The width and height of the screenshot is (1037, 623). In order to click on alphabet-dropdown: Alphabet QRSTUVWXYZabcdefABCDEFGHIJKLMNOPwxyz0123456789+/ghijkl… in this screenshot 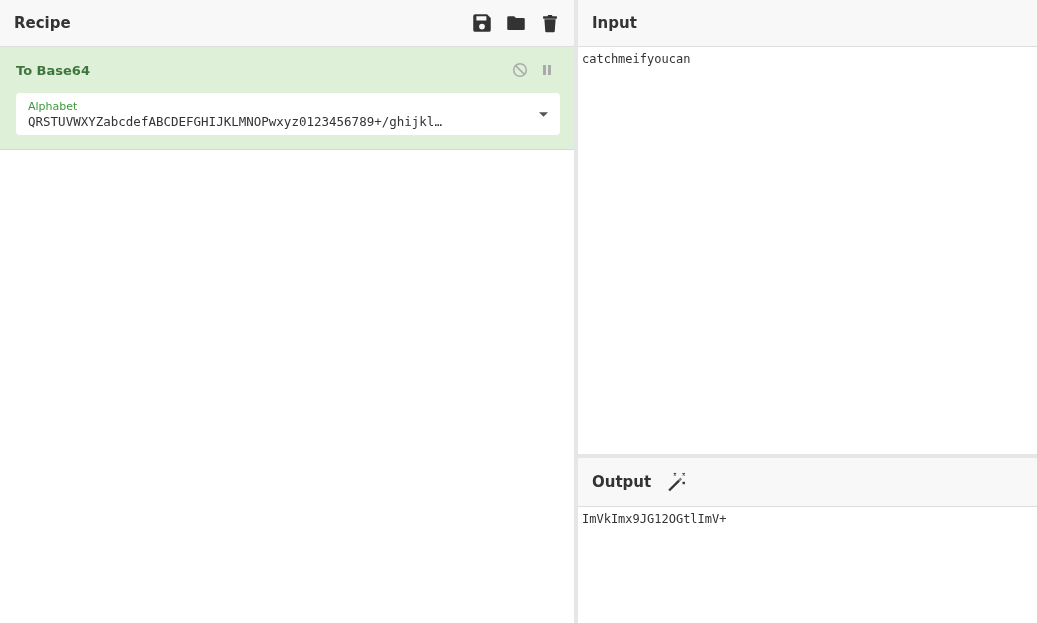, I will do `click(288, 114)`.